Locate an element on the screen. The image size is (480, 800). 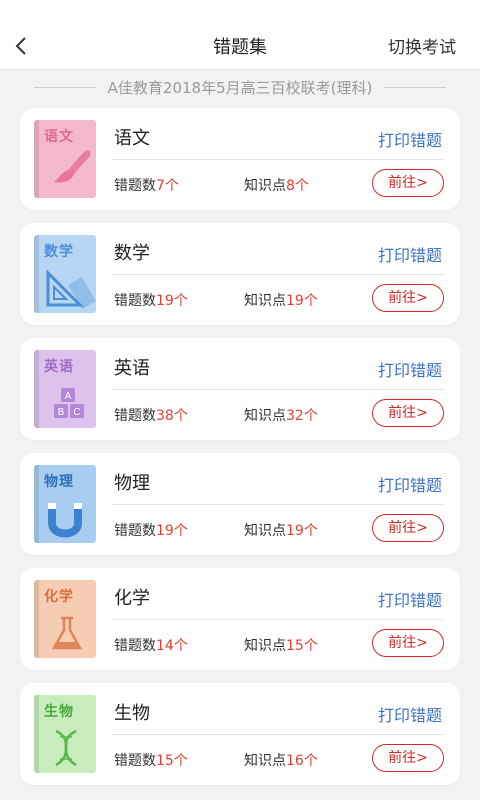
exam-name-banner: A佳教育2018年5月高三百校联考(理科) is located at coordinates (240, 87).